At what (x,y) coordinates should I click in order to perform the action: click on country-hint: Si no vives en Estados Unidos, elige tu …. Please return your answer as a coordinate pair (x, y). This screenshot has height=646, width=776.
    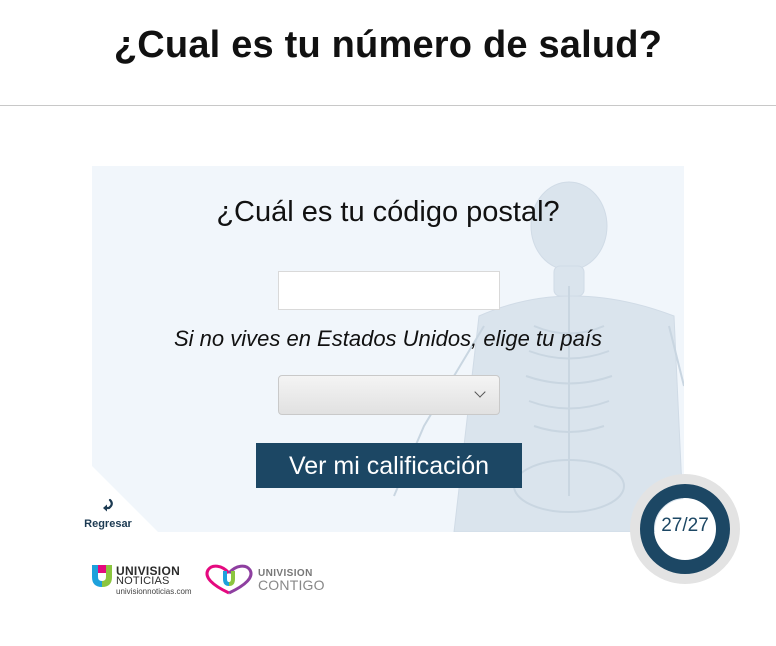
    Looking at the image, I should click on (388, 338).